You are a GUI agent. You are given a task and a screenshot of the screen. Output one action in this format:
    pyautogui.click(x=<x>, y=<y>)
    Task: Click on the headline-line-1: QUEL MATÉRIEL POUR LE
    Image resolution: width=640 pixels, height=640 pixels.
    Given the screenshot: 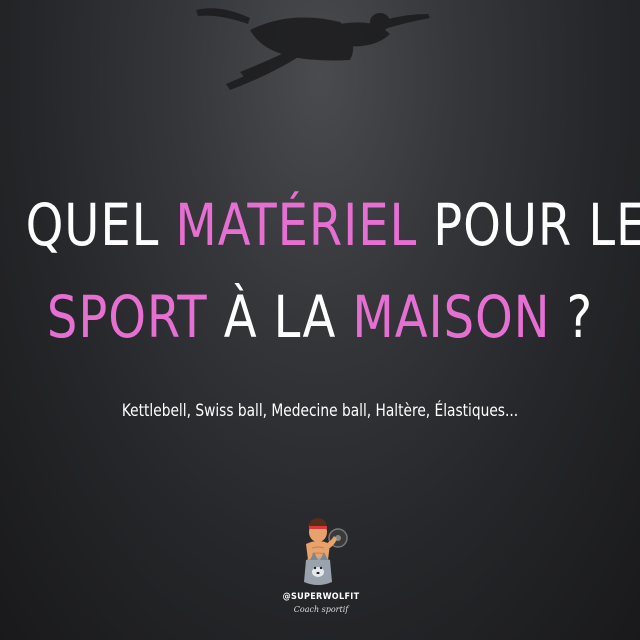 What is the action you would take?
    pyautogui.click(x=333, y=225)
    